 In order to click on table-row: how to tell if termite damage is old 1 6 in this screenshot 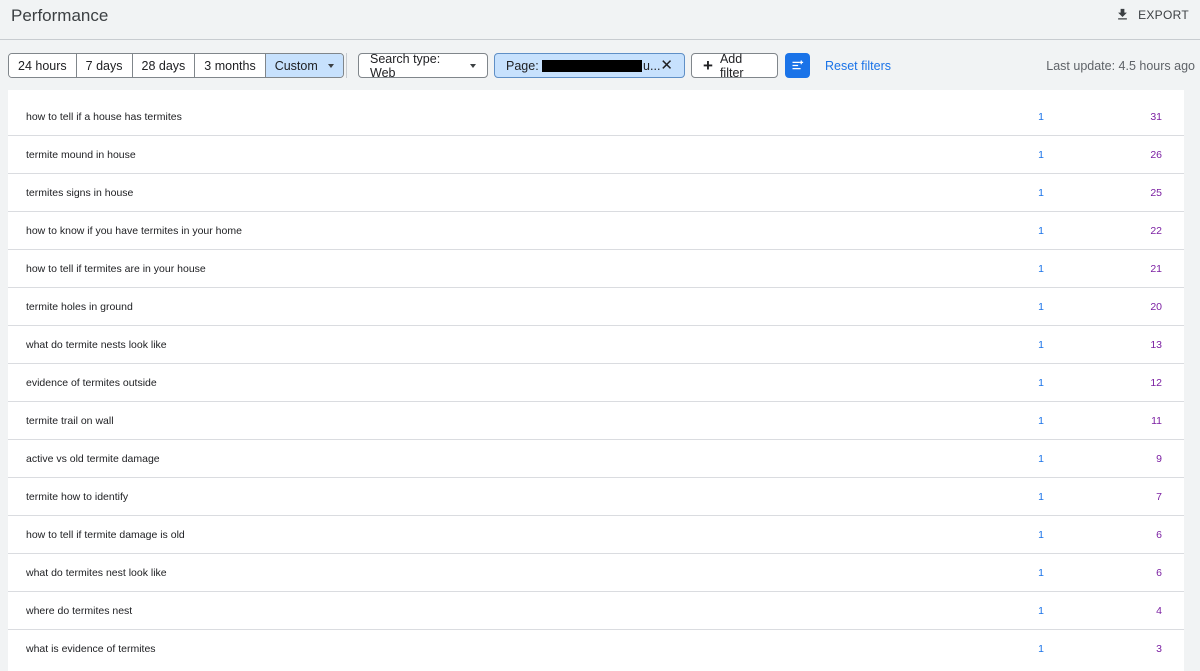, I will do `click(596, 535)`.